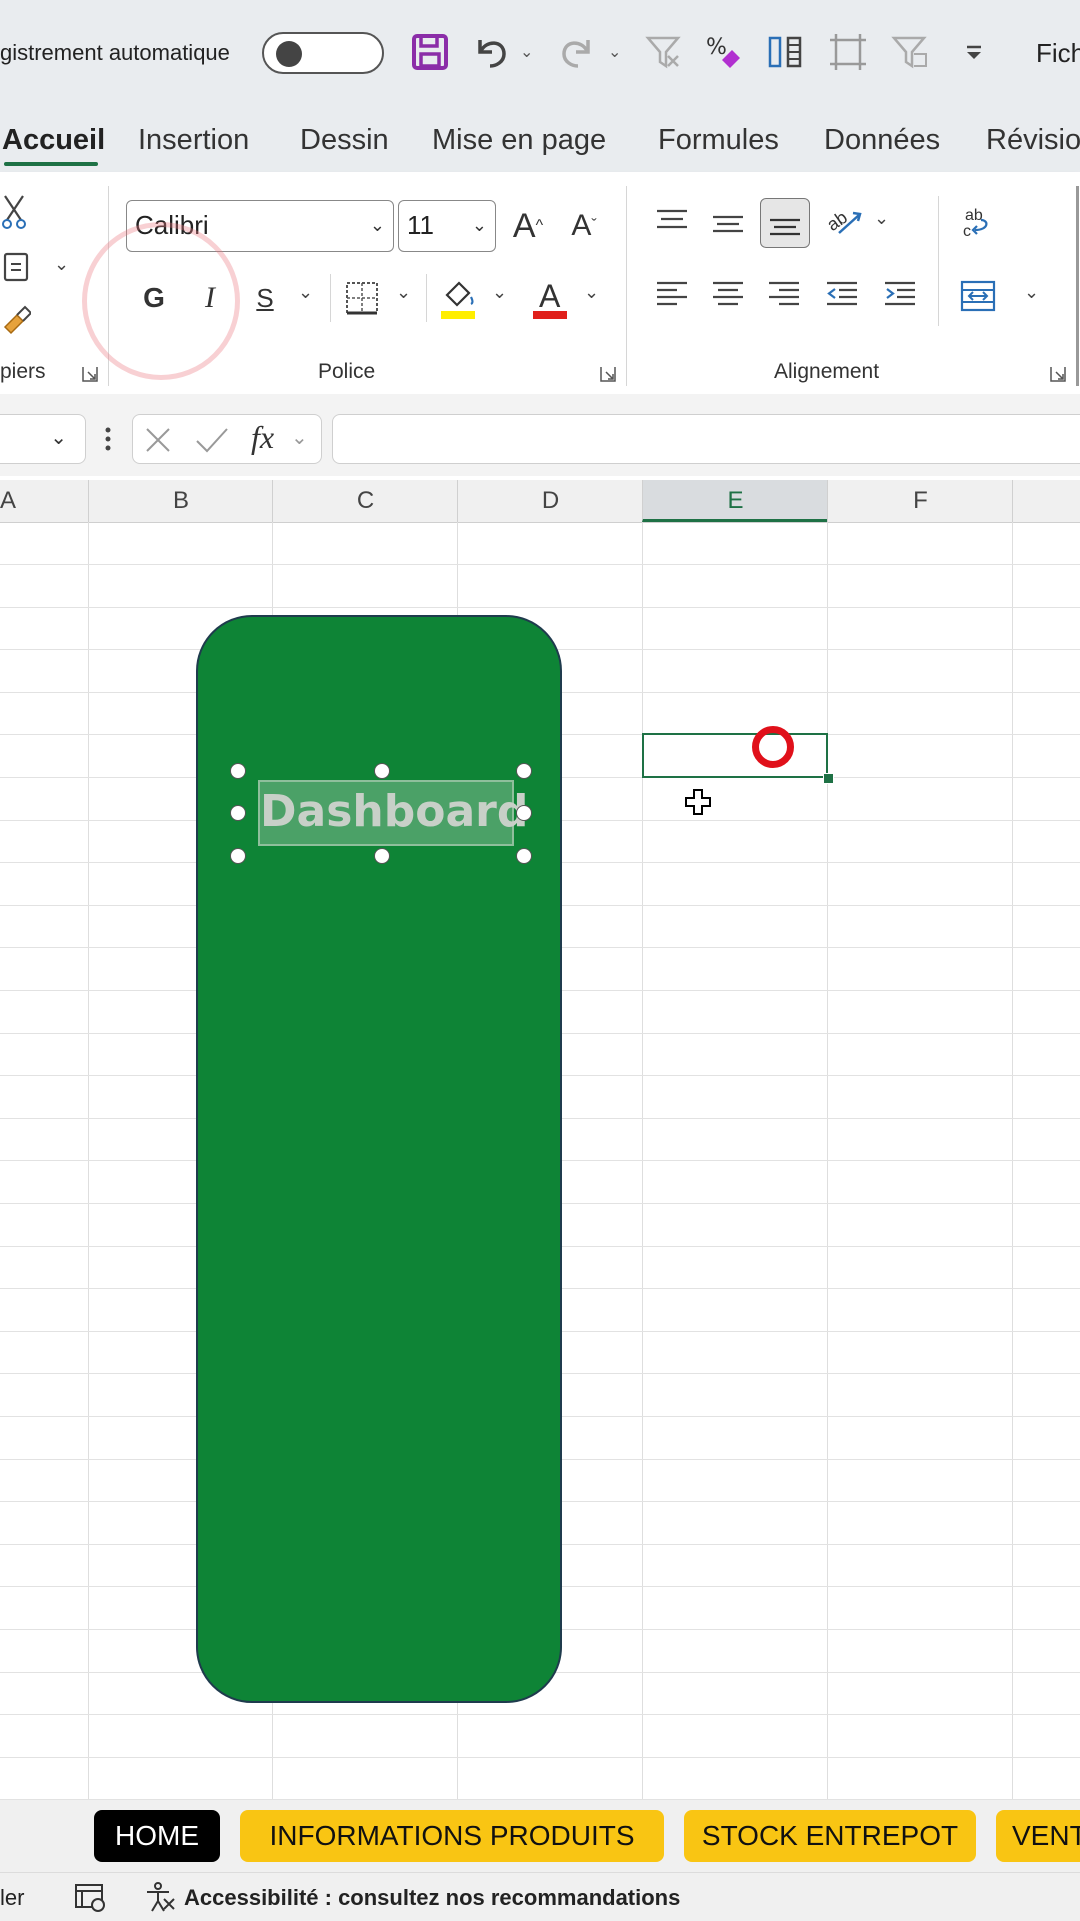  What do you see at coordinates (458, 298) in the screenshot?
I see `fill-color-icon` at bounding box center [458, 298].